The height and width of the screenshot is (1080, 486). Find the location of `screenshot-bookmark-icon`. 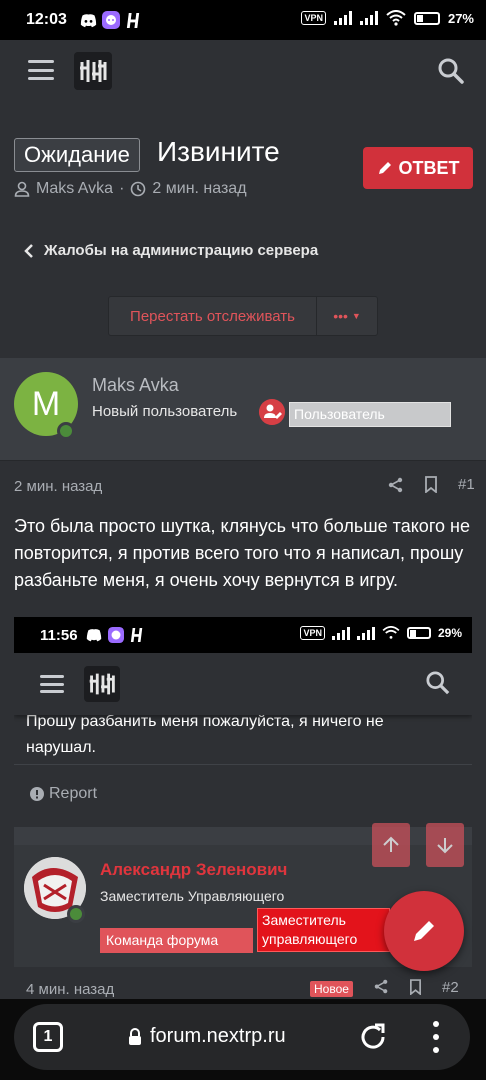

screenshot-bookmark-icon is located at coordinates (415, 987).